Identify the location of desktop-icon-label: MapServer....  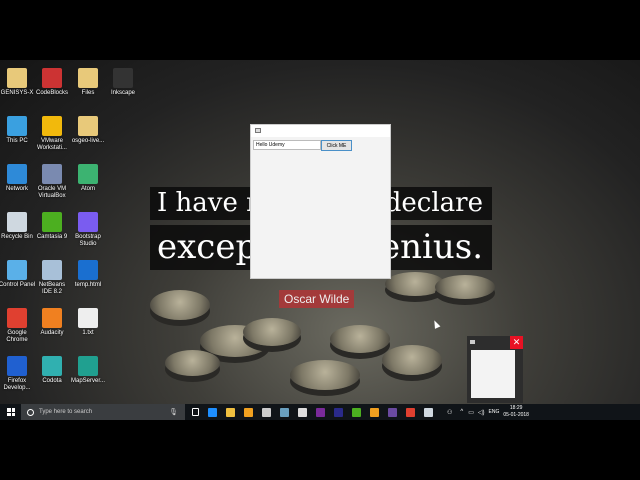
(87, 381).